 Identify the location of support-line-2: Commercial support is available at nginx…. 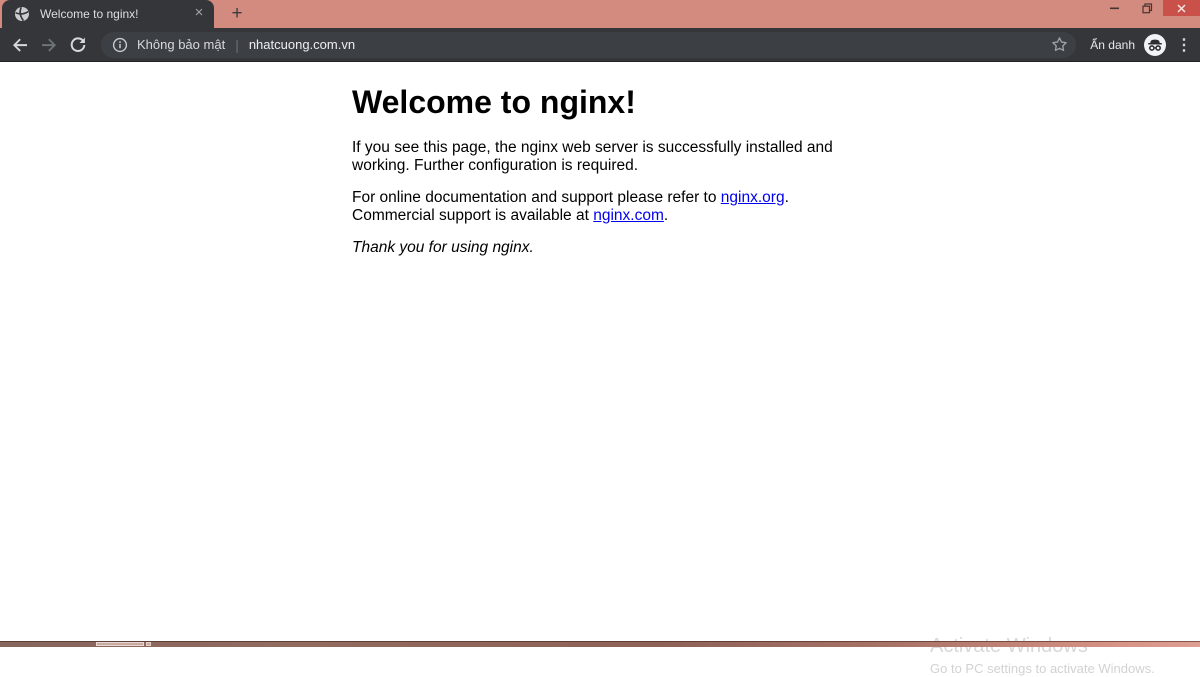
(624, 216).